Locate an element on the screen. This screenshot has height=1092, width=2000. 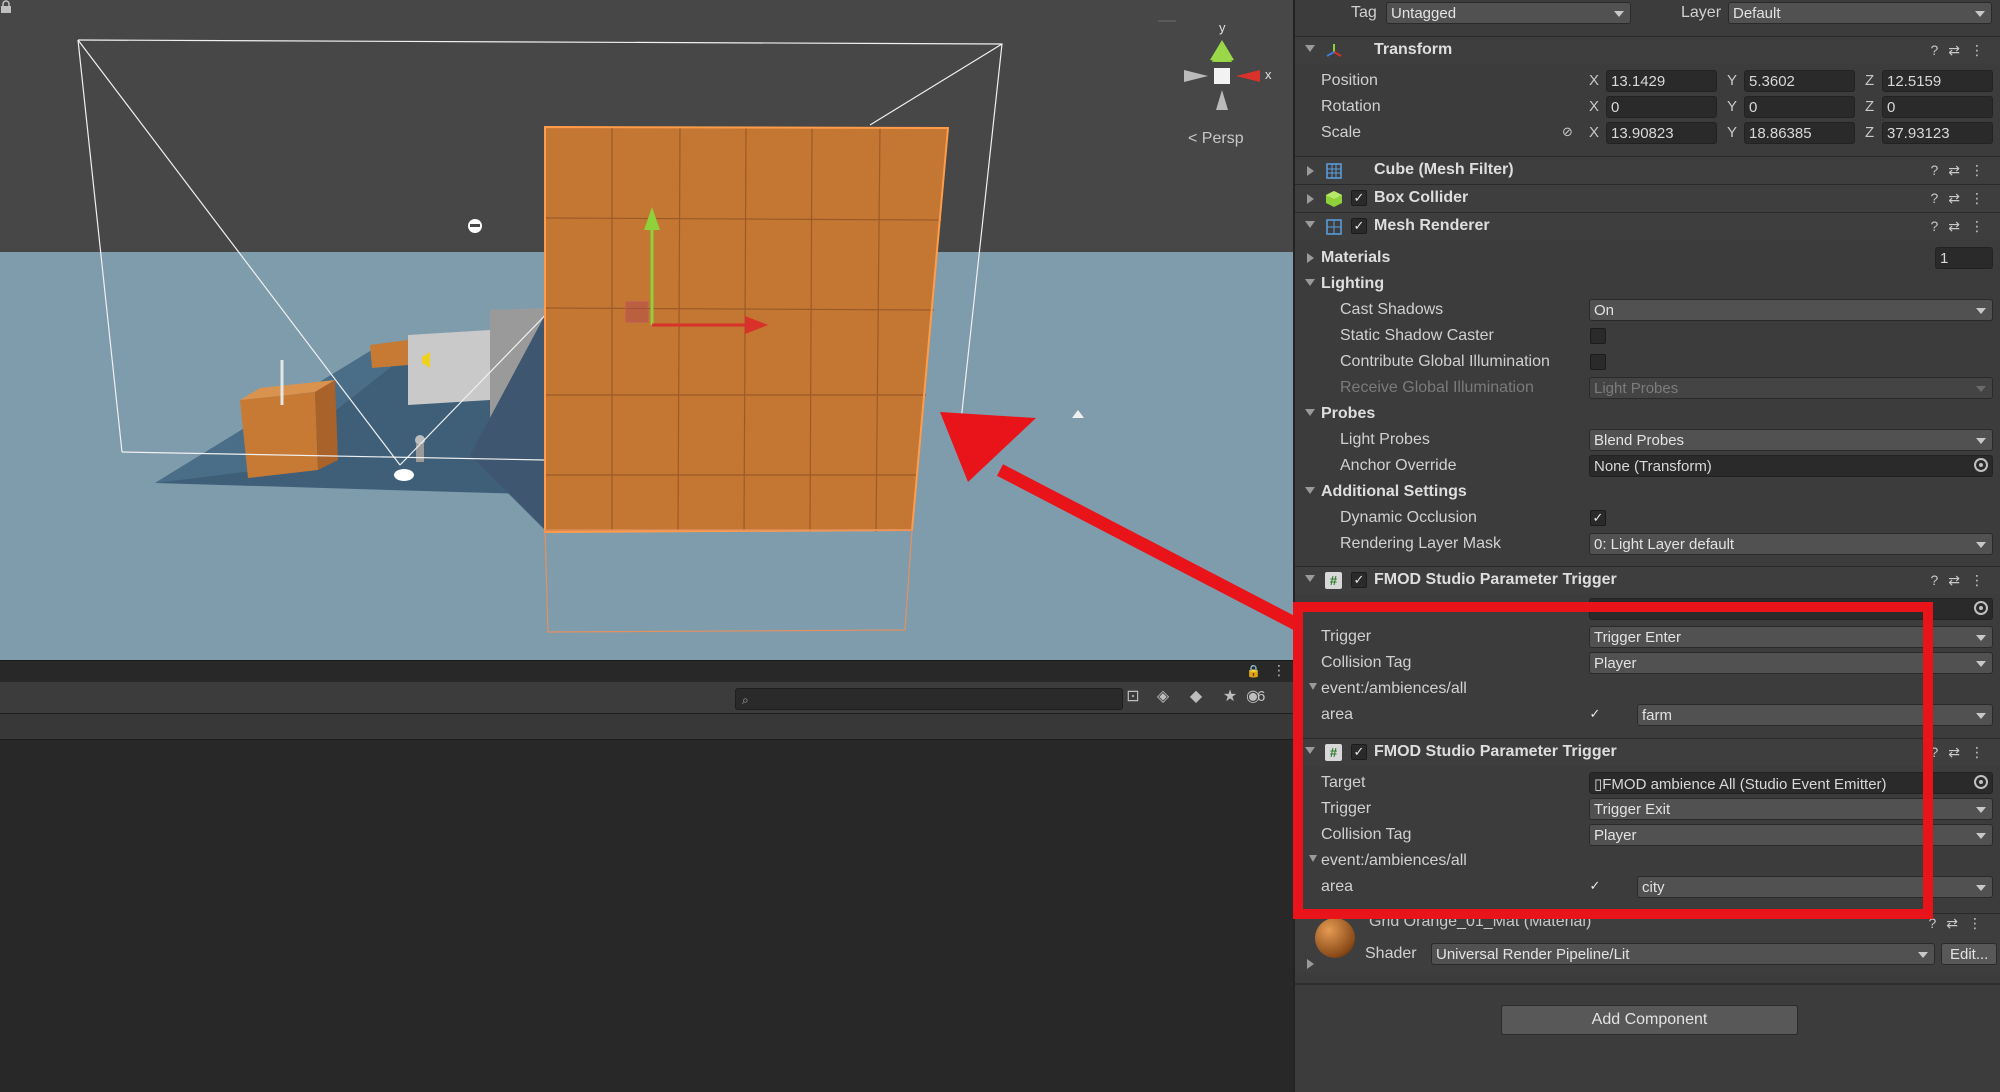
mesh-grid-icon is located at coordinates (1334, 171).